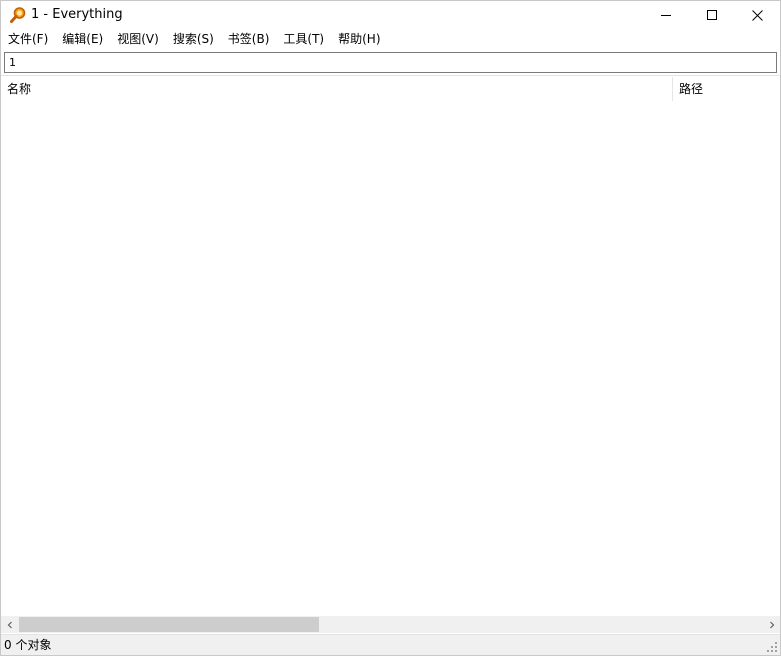  I want to click on minimize-button, so click(666, 15).